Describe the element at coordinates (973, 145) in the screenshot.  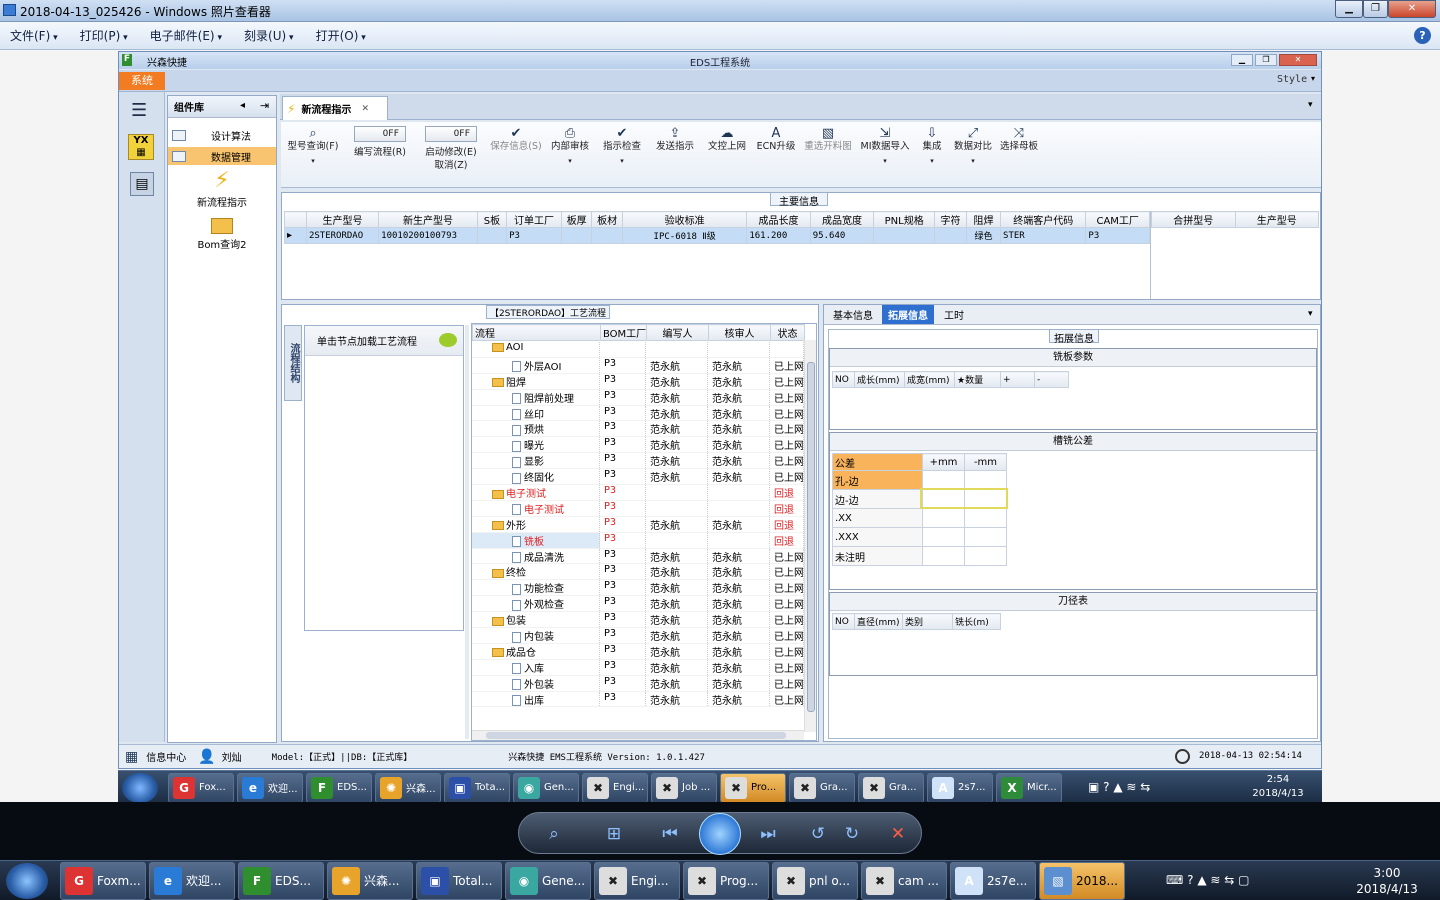
I see `toolbar-button-12: ⤢ 数据对比 ▾` at that location.